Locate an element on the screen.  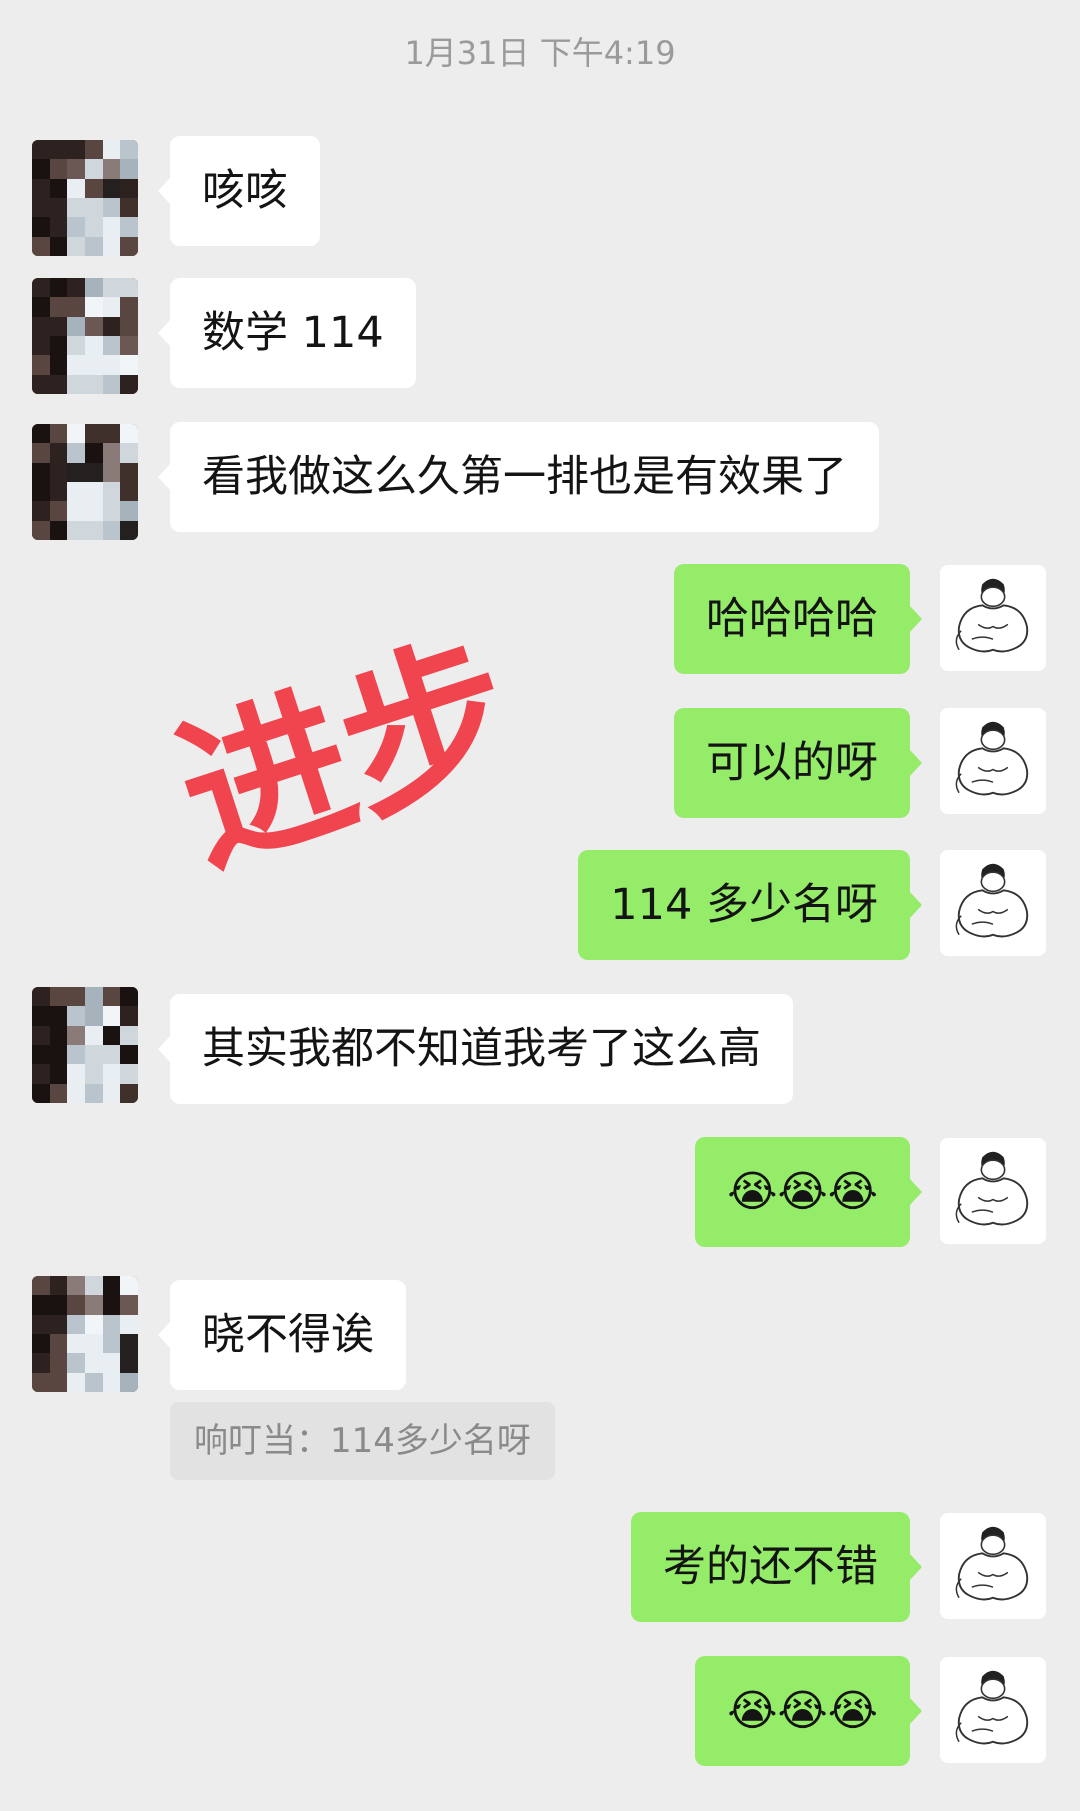
progress-stamp-overlay: 进步 is located at coordinates (347, 755).